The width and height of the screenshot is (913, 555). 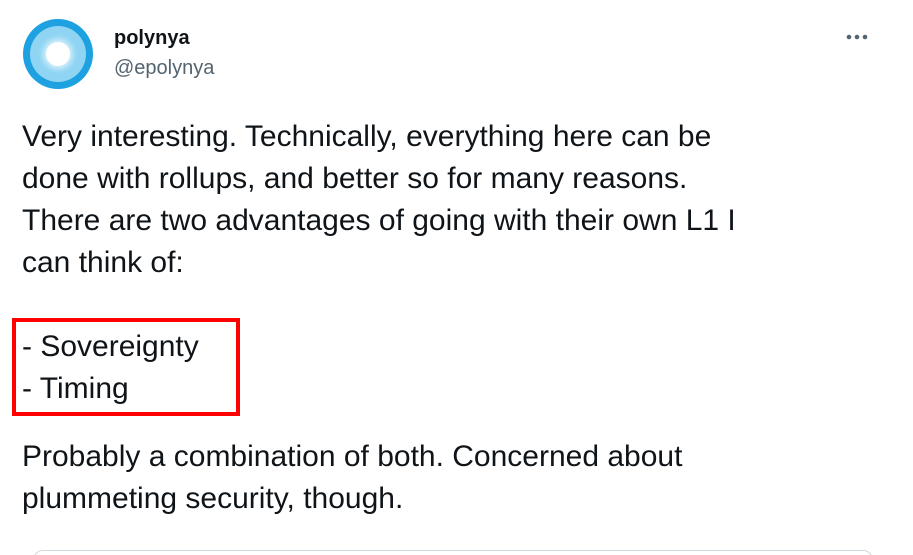 I want to click on highlight-box, so click(x=126, y=367).